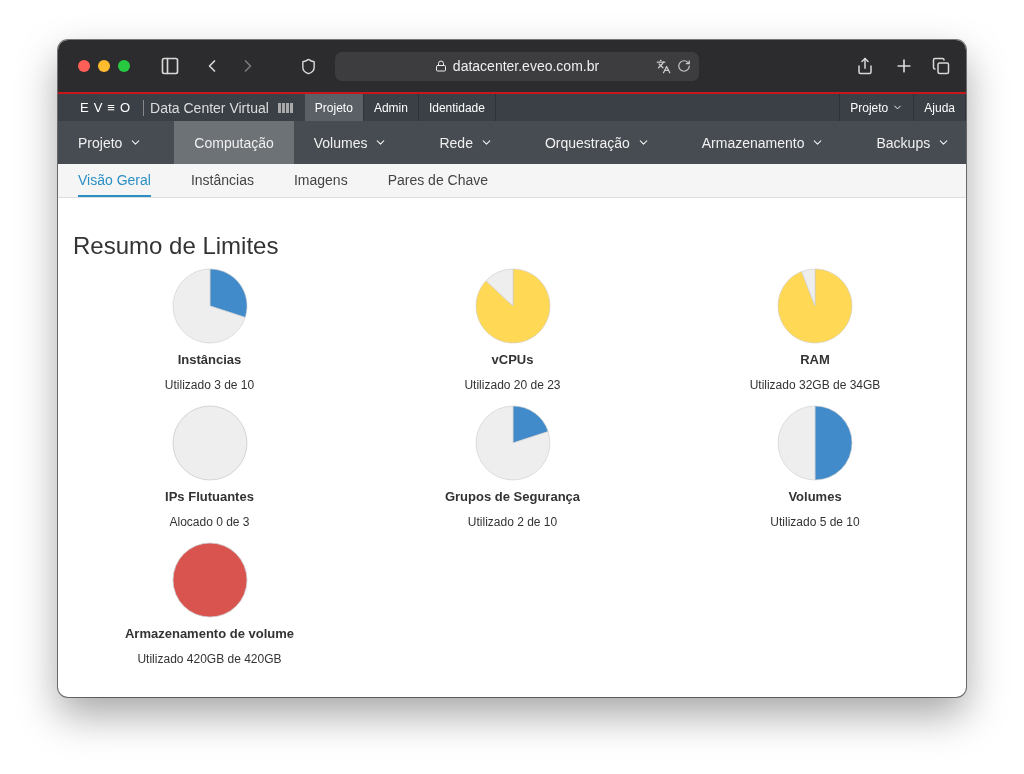  I want to click on sub-nav-tab: Pares de Chave, so click(438, 180).